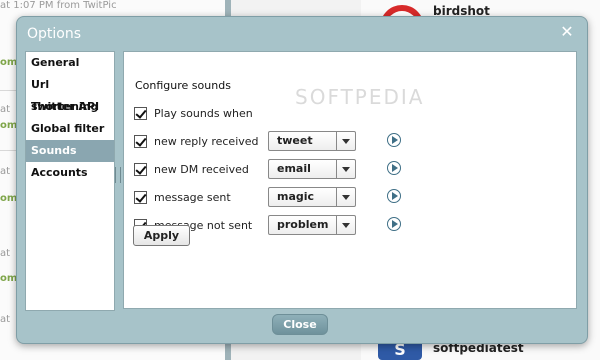  Describe the element at coordinates (70, 129) in the screenshot. I see `nav-item-global-filter: Global filter` at that location.